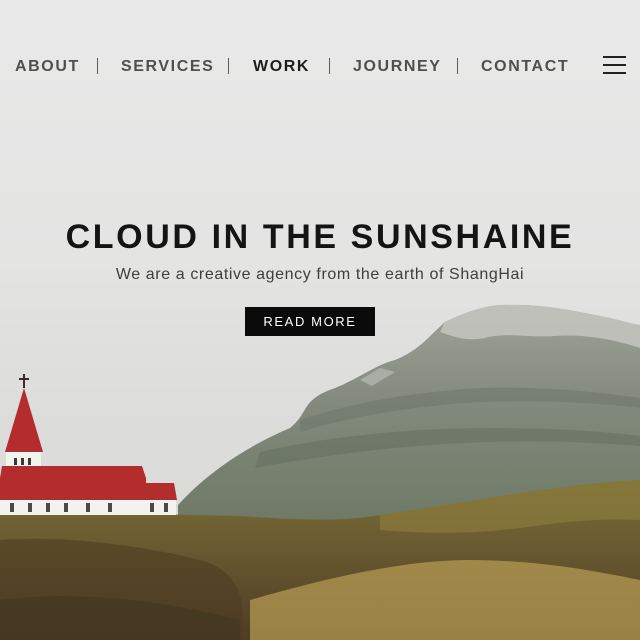  What do you see at coordinates (167, 67) in the screenshot?
I see `nav-item-services: SERVICES` at bounding box center [167, 67].